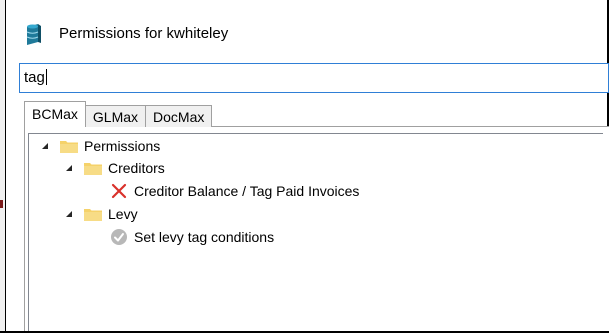  Describe the element at coordinates (247, 191) in the screenshot. I see `tree-node-label: Creditor Balance / Tag Paid Invoices` at that location.